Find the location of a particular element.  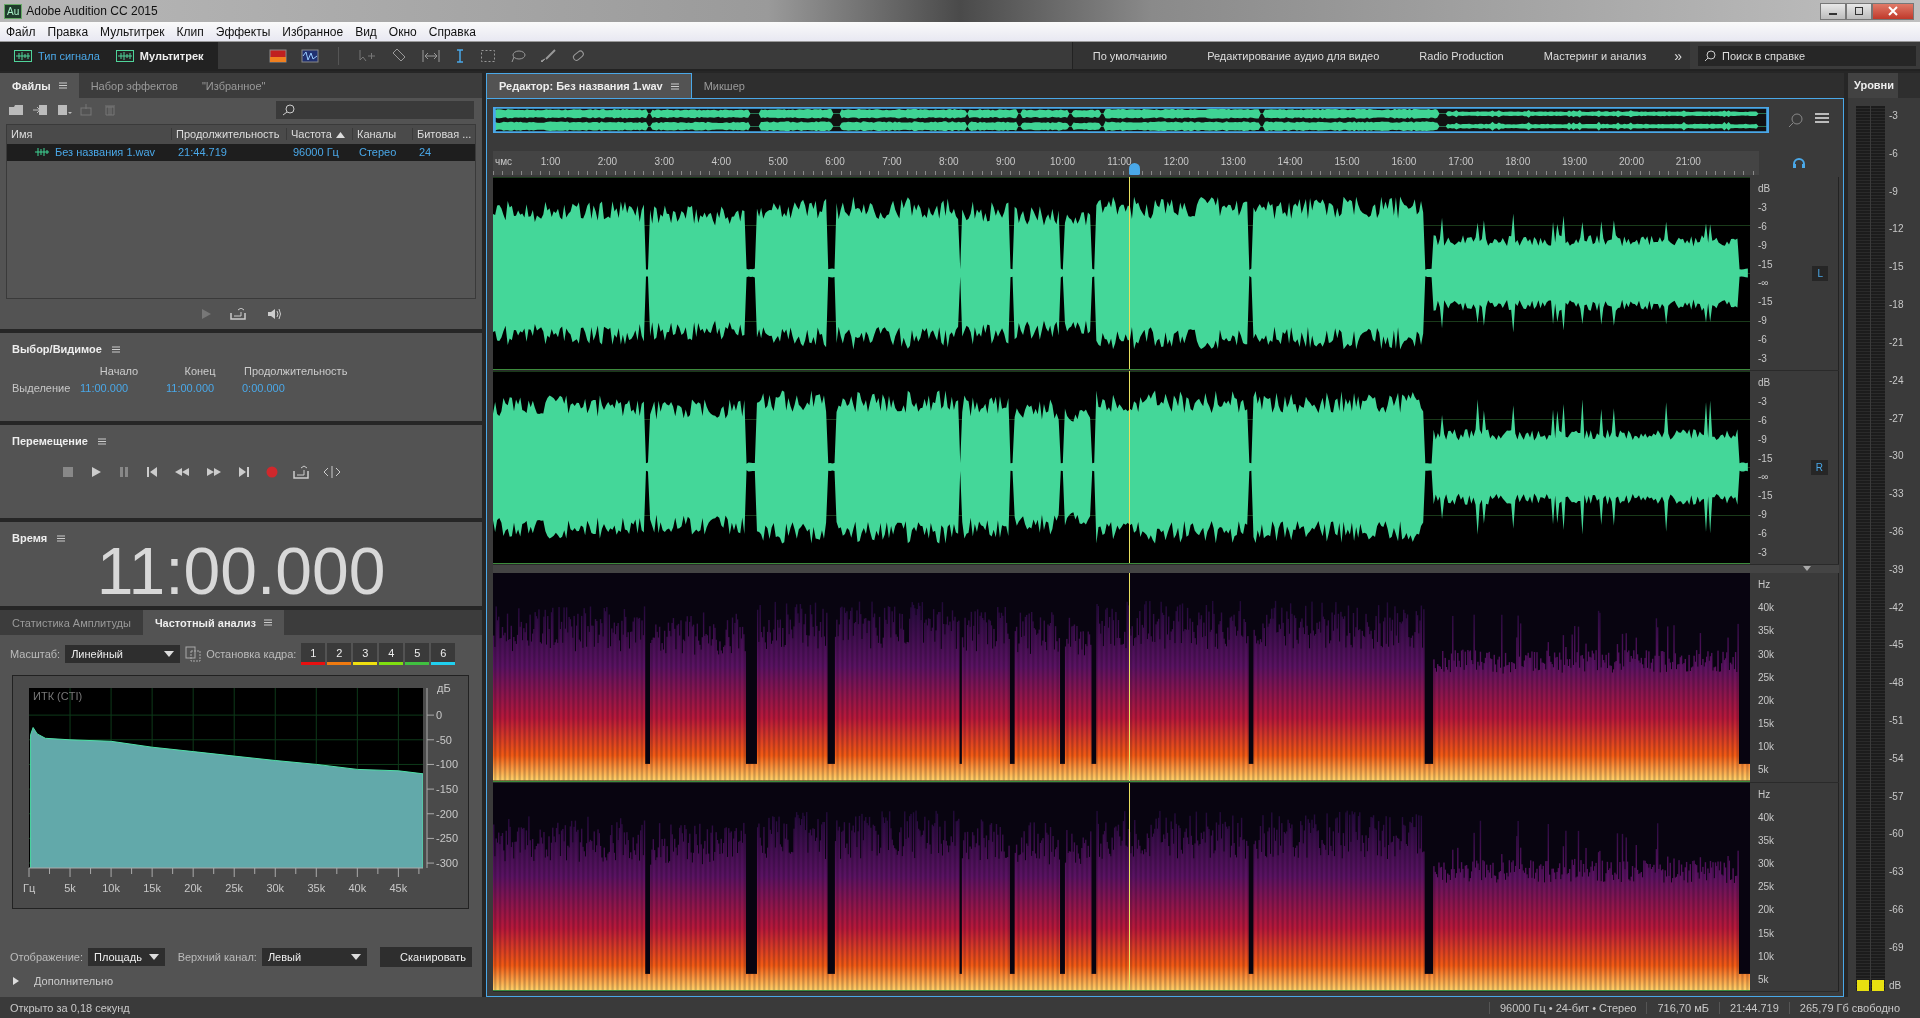

lasso-tool-icon is located at coordinates (517, 55).